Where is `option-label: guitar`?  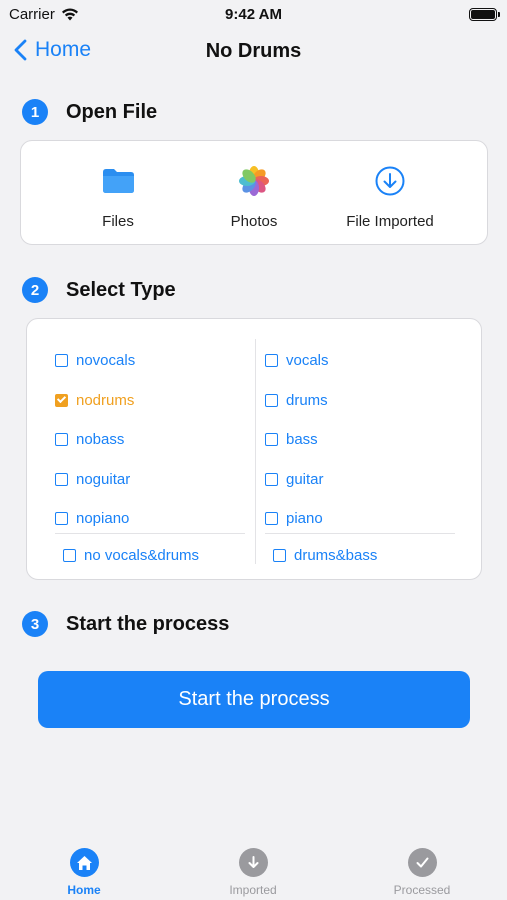
option-label: guitar is located at coordinates (305, 479).